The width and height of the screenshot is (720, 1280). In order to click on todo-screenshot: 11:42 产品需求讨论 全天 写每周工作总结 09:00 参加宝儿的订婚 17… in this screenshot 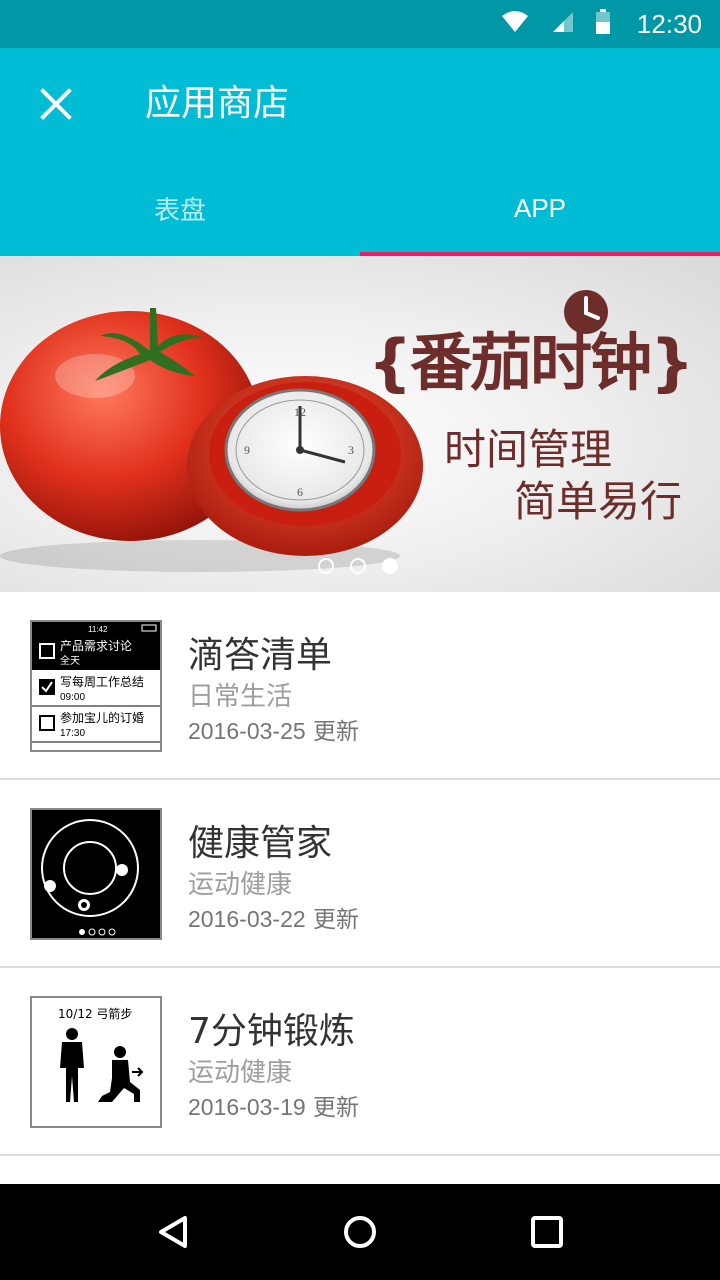, I will do `click(96, 682)`.